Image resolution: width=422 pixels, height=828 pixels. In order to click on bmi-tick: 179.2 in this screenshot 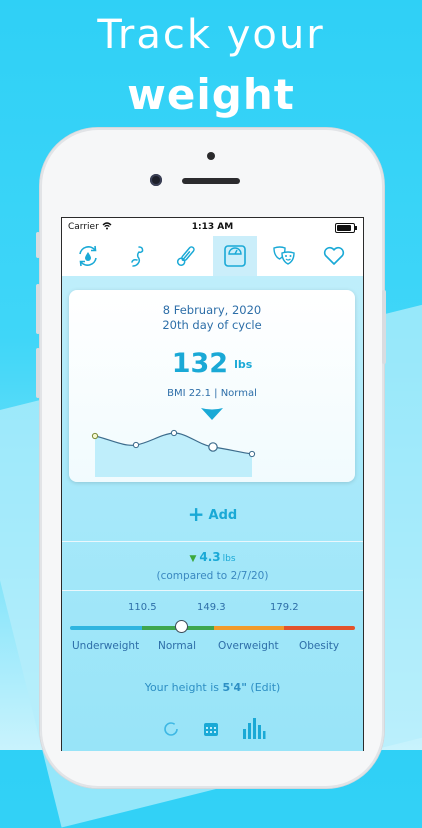, I will do `click(284, 607)`.